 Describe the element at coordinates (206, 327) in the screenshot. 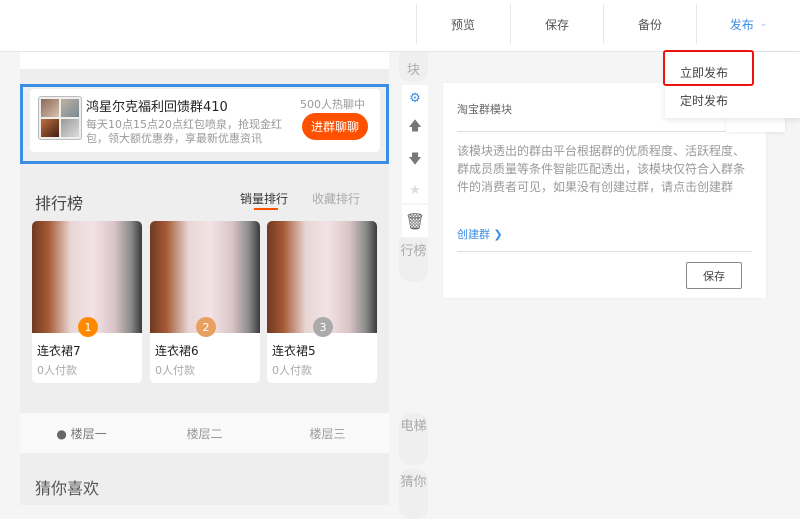

I see `rank-badge: 2` at that location.